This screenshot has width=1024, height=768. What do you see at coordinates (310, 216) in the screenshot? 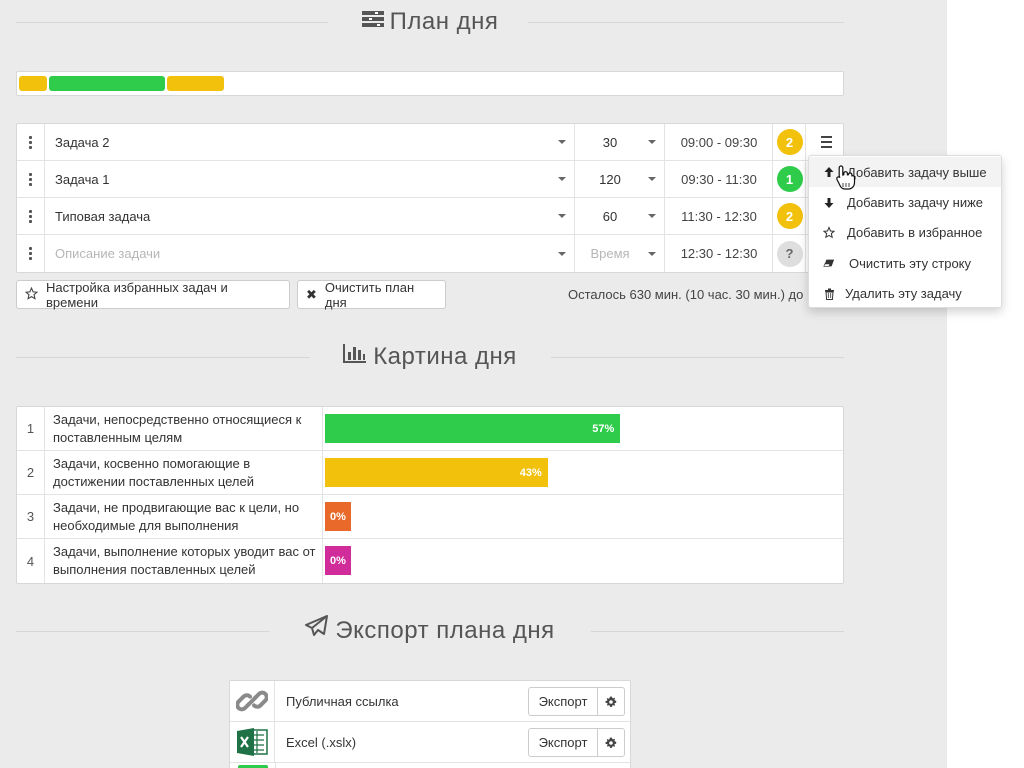
I see `task-description-input: Типовая задача` at bounding box center [310, 216].